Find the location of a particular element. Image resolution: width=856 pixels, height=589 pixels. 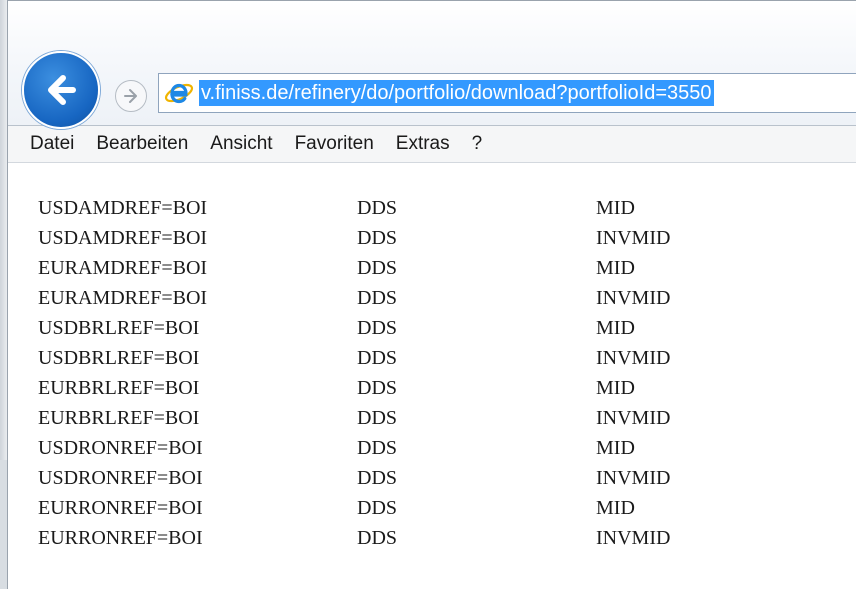

forward-button is located at coordinates (131, 96).